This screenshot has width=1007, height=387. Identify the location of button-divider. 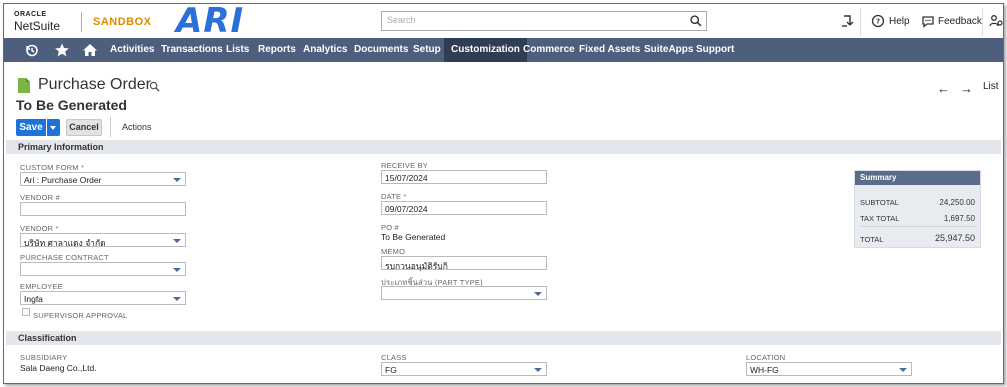
(110, 127).